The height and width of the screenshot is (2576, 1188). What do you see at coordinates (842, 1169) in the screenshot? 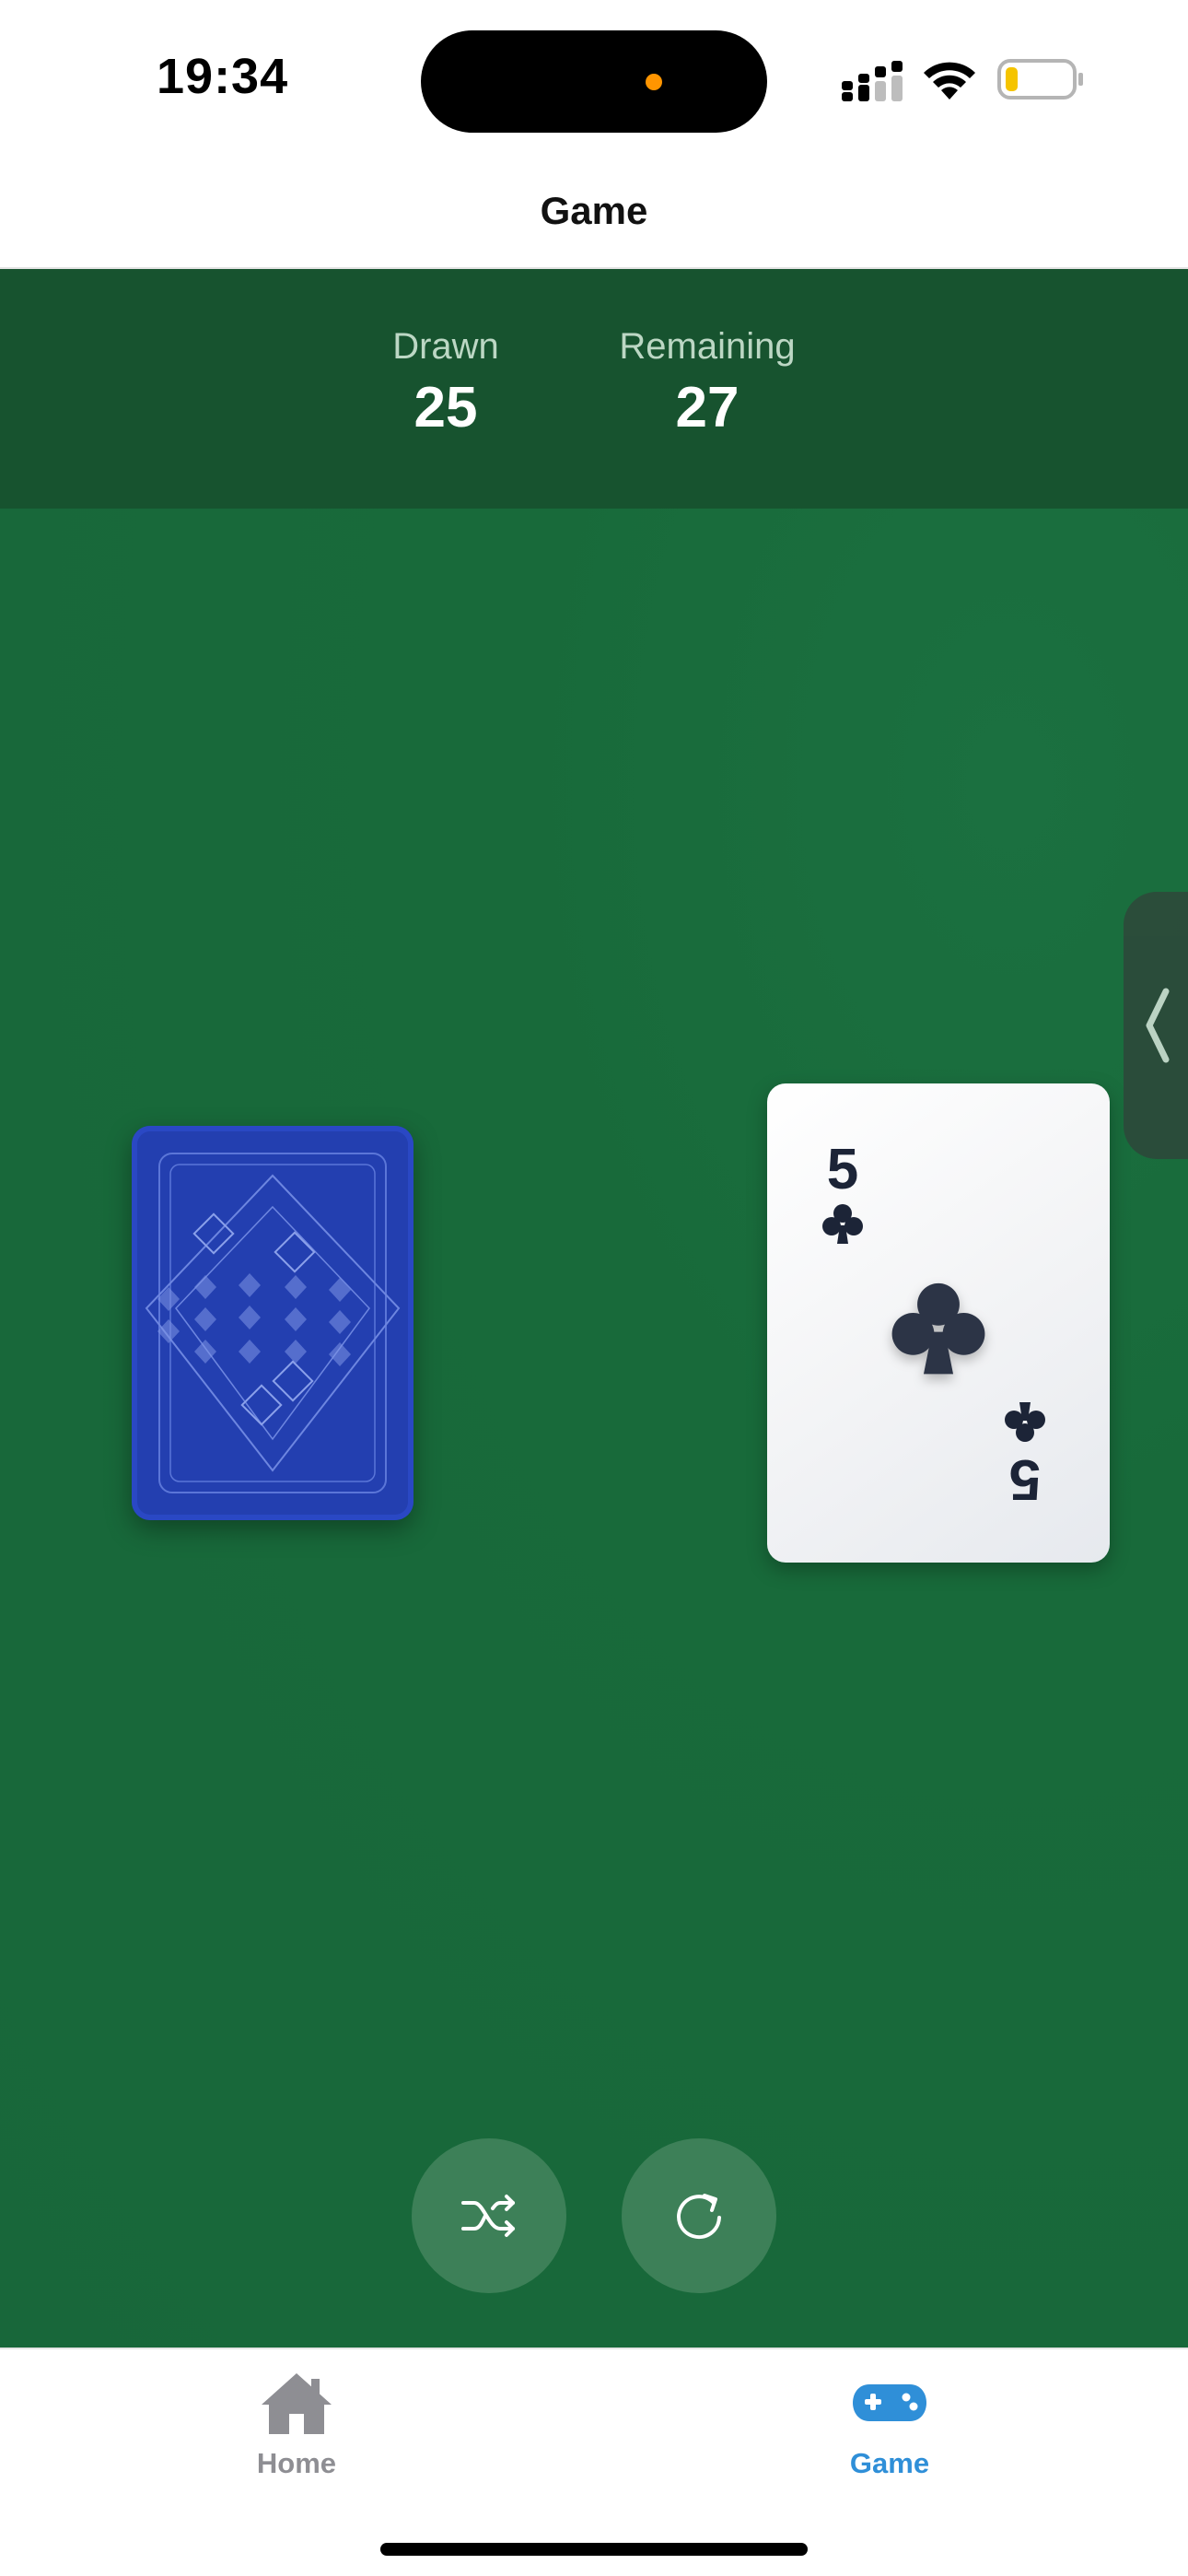
I see `card-rank-top: 5` at bounding box center [842, 1169].